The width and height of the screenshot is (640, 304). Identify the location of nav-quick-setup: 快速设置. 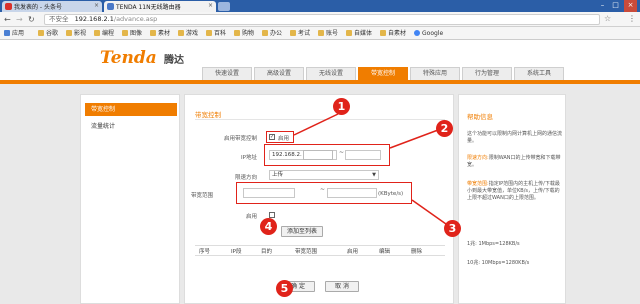
(227, 73).